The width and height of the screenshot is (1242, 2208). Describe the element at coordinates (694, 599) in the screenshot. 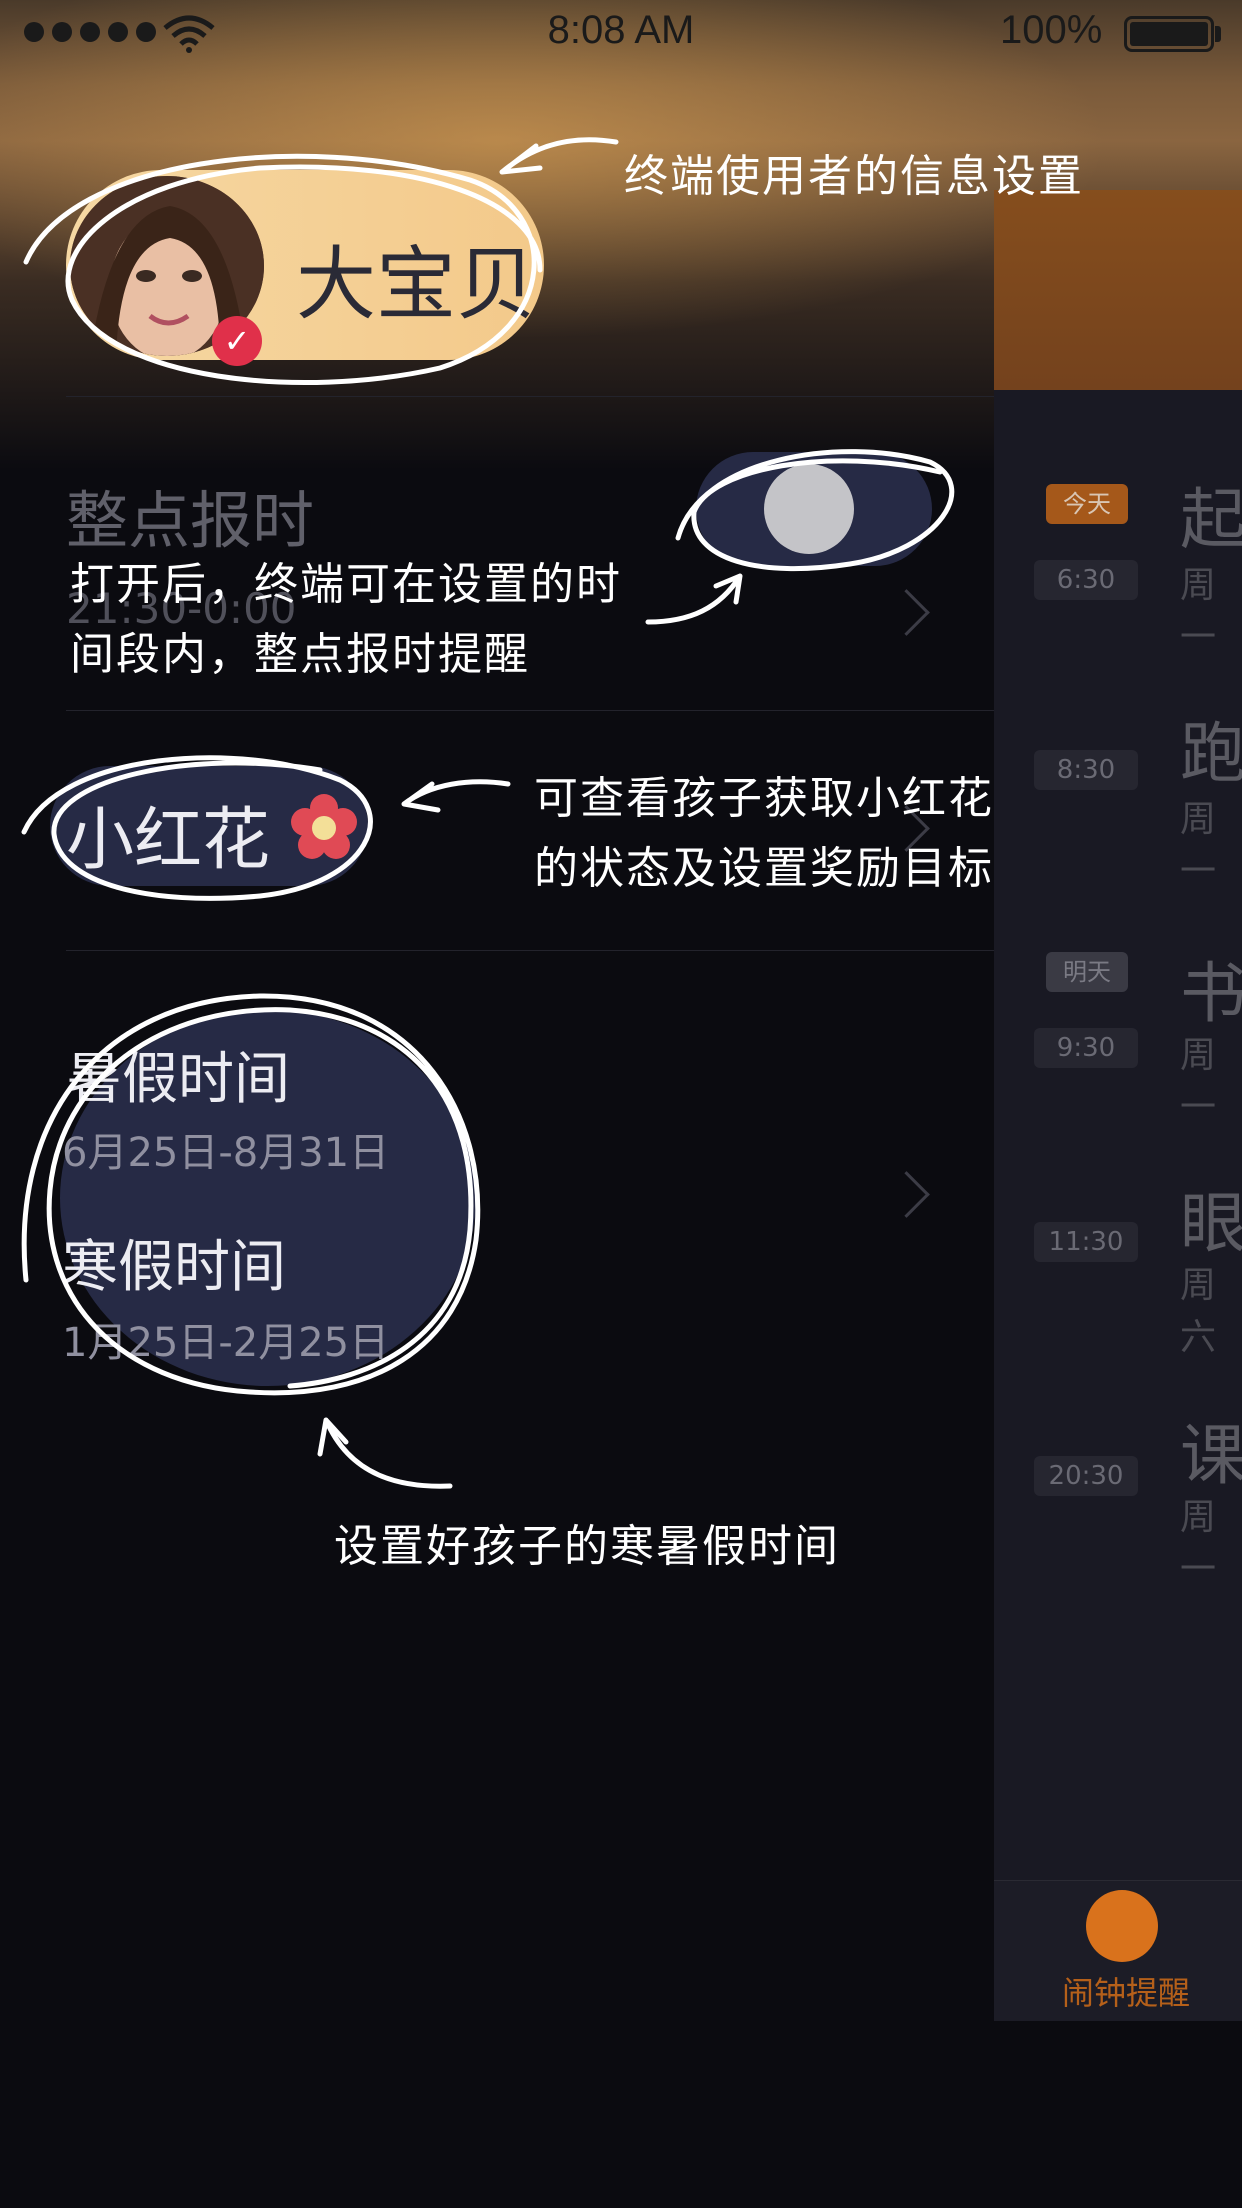

I see `toggle-arrow` at that location.